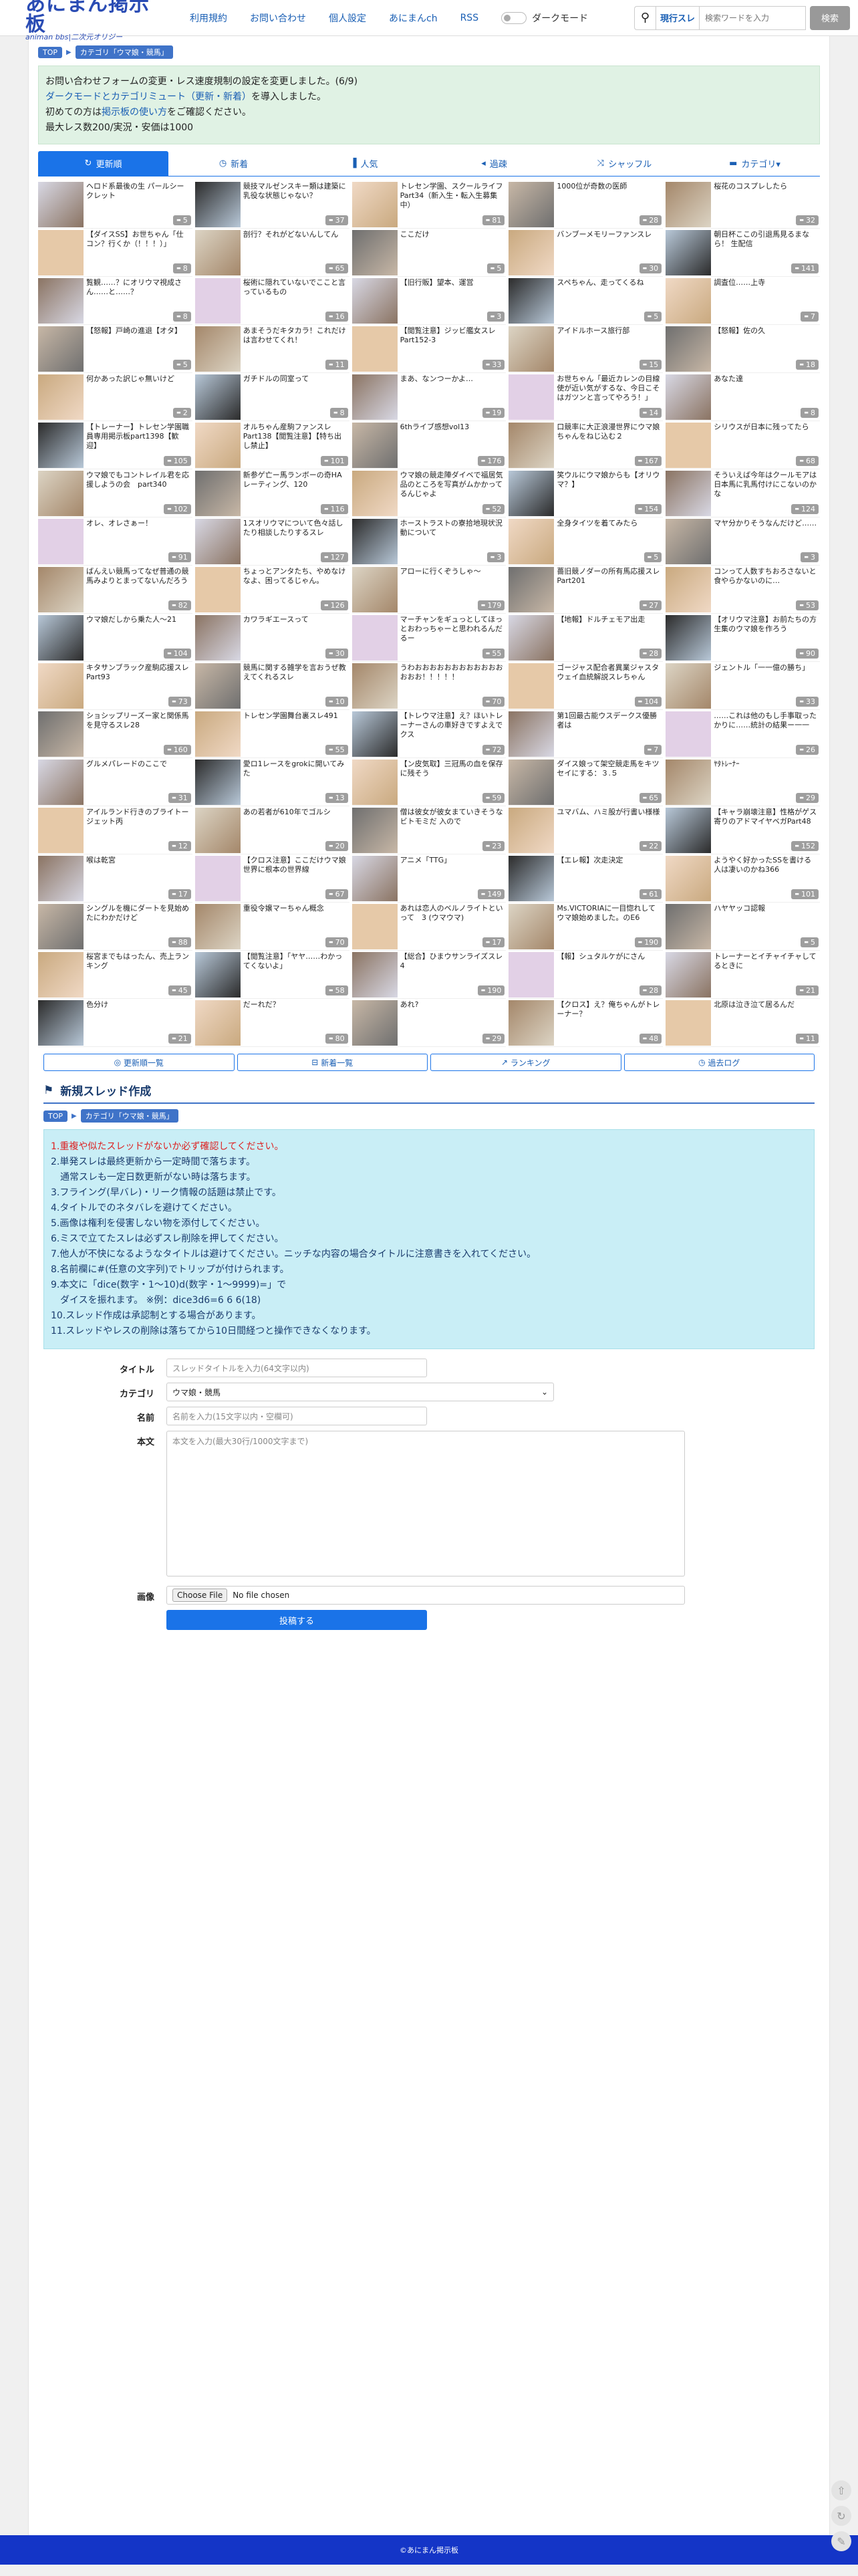  What do you see at coordinates (138, 874) in the screenshot?
I see `thread-title: 喉は乾宮` at bounding box center [138, 874].